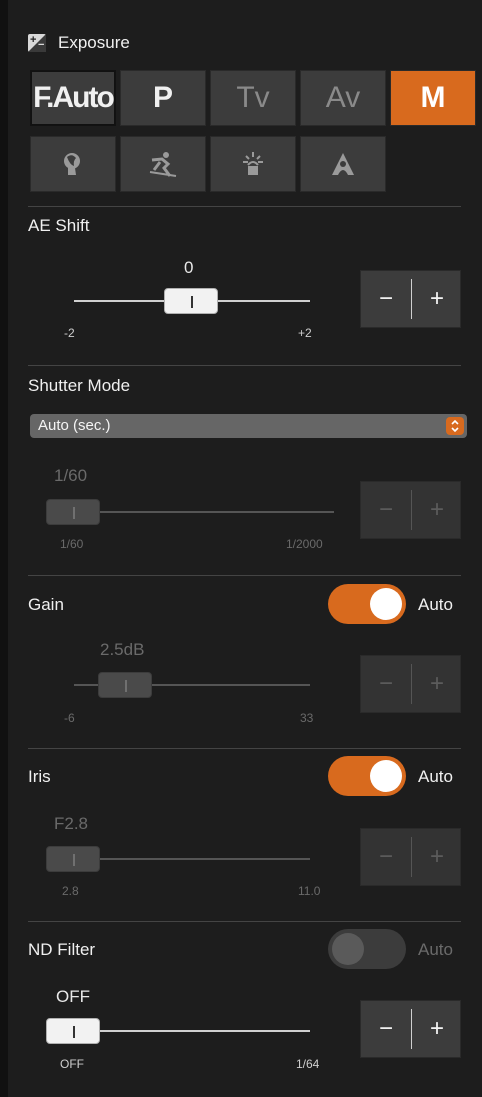 The width and height of the screenshot is (482, 1097). I want to click on iris-auto-toggle, so click(367, 776).